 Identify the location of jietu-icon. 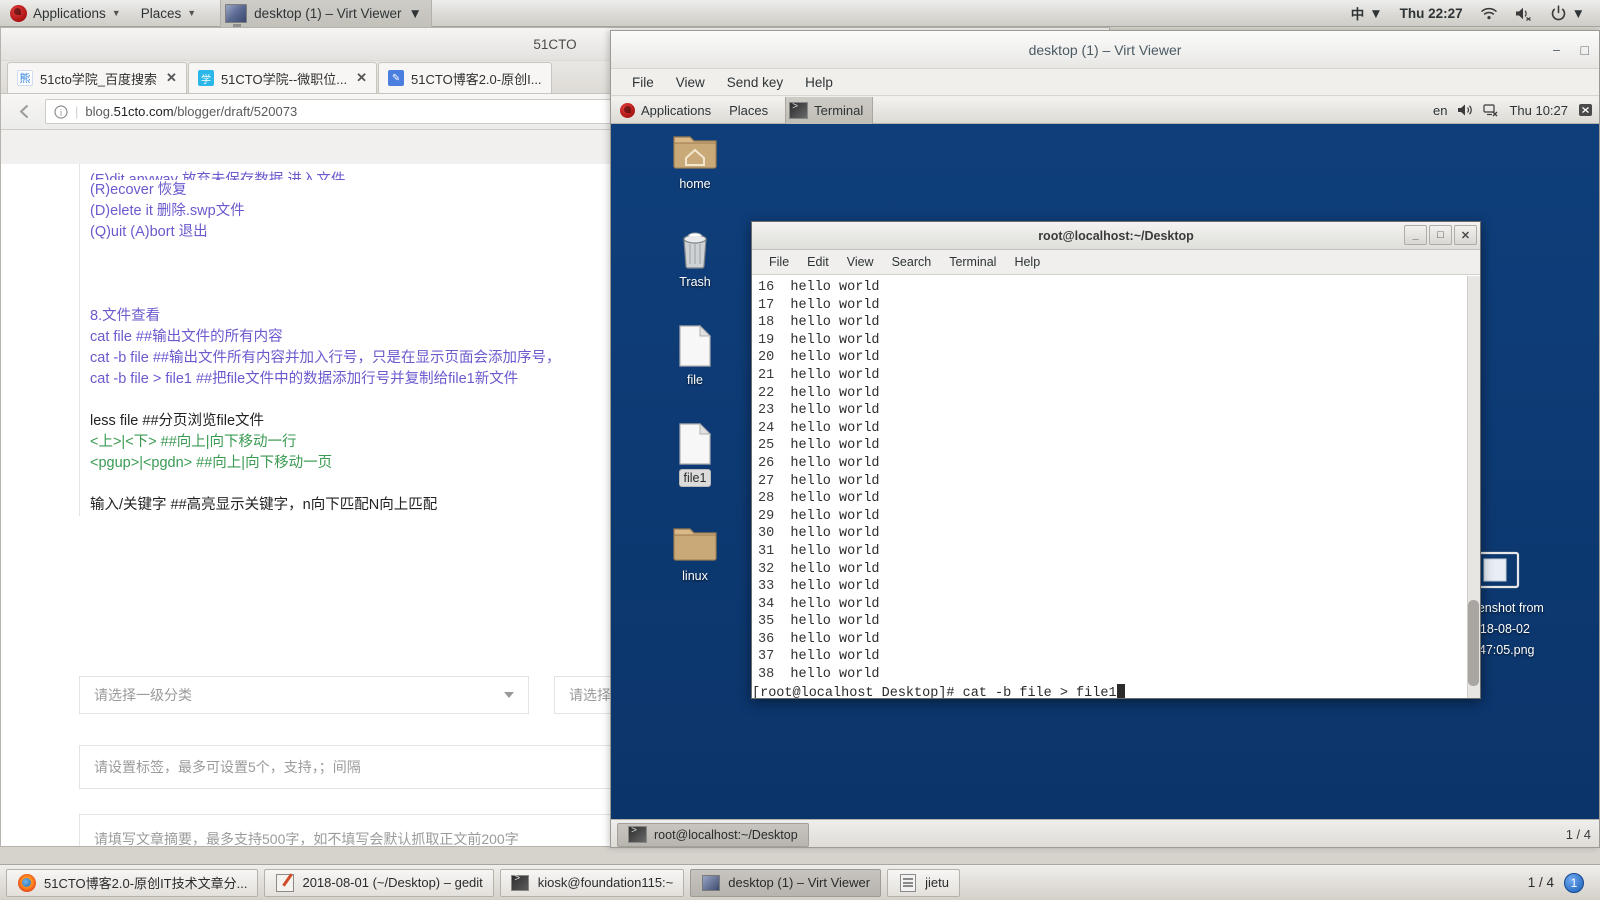
(907, 882).